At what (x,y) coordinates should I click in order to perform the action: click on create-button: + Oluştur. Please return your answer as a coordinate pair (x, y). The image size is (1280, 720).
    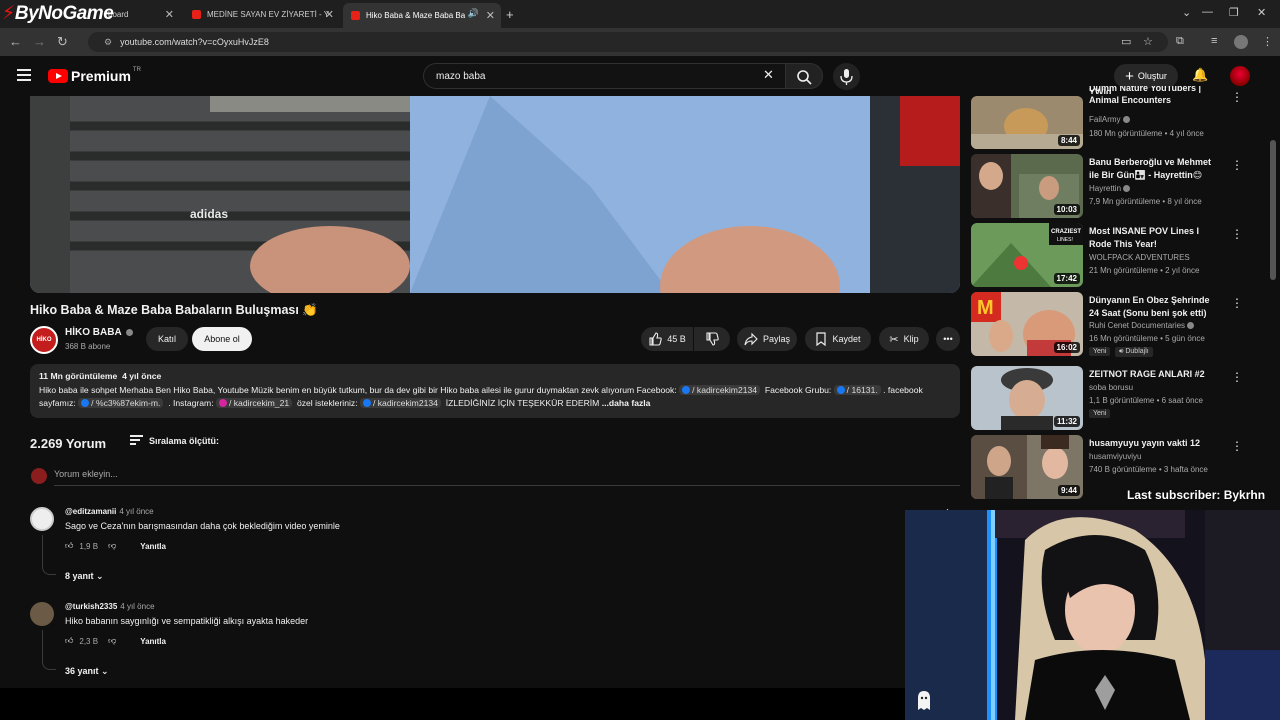
    Looking at the image, I should click on (1146, 76).